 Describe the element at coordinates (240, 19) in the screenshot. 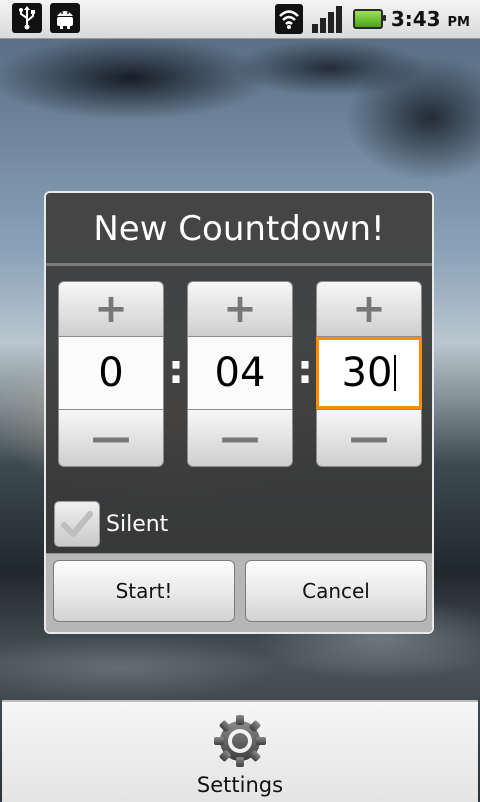

I see `status-bar: 3:43 PM` at that location.